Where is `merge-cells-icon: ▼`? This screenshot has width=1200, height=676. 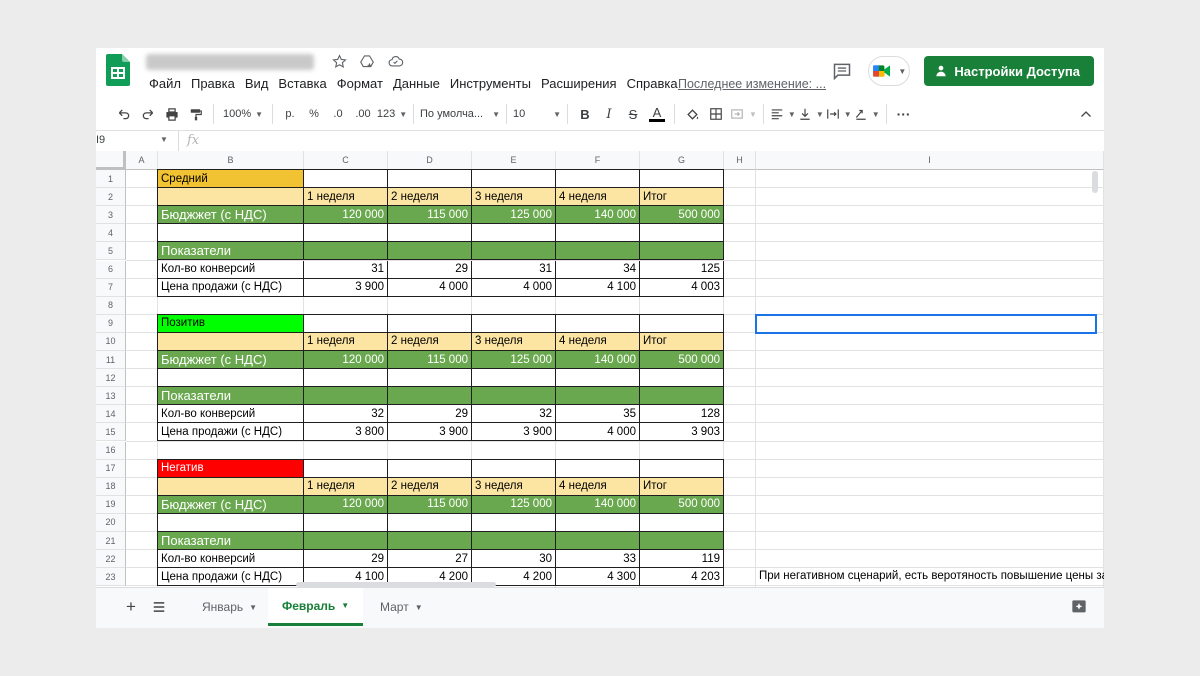
merge-cells-icon: ▼ is located at coordinates (743, 114).